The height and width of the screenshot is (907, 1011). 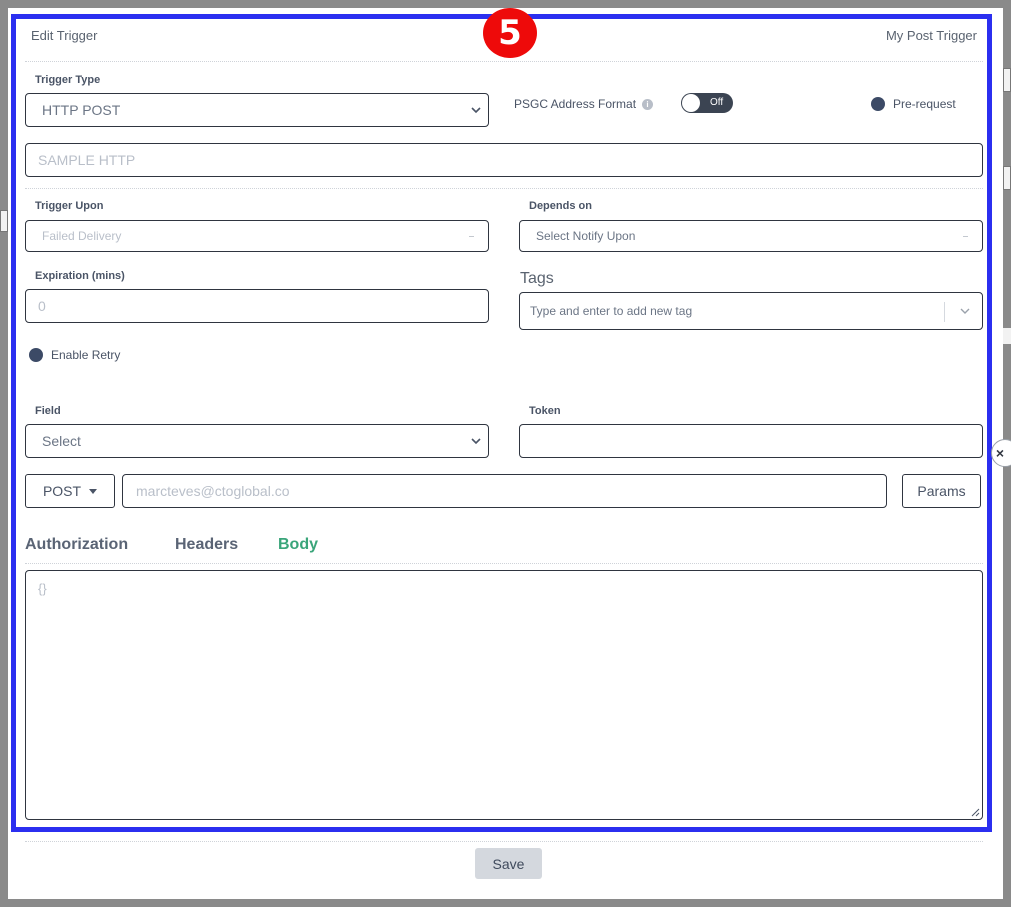 What do you see at coordinates (80, 276) in the screenshot?
I see `expiration-label: Expiration (mins)` at bounding box center [80, 276].